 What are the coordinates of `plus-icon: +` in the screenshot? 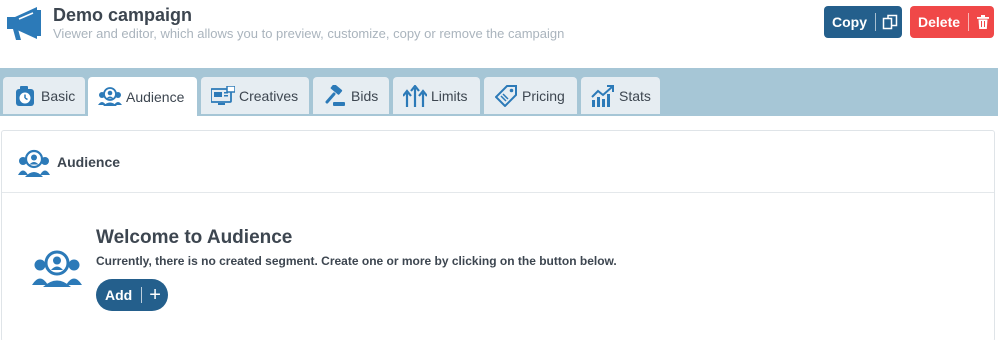 It's located at (155, 295).